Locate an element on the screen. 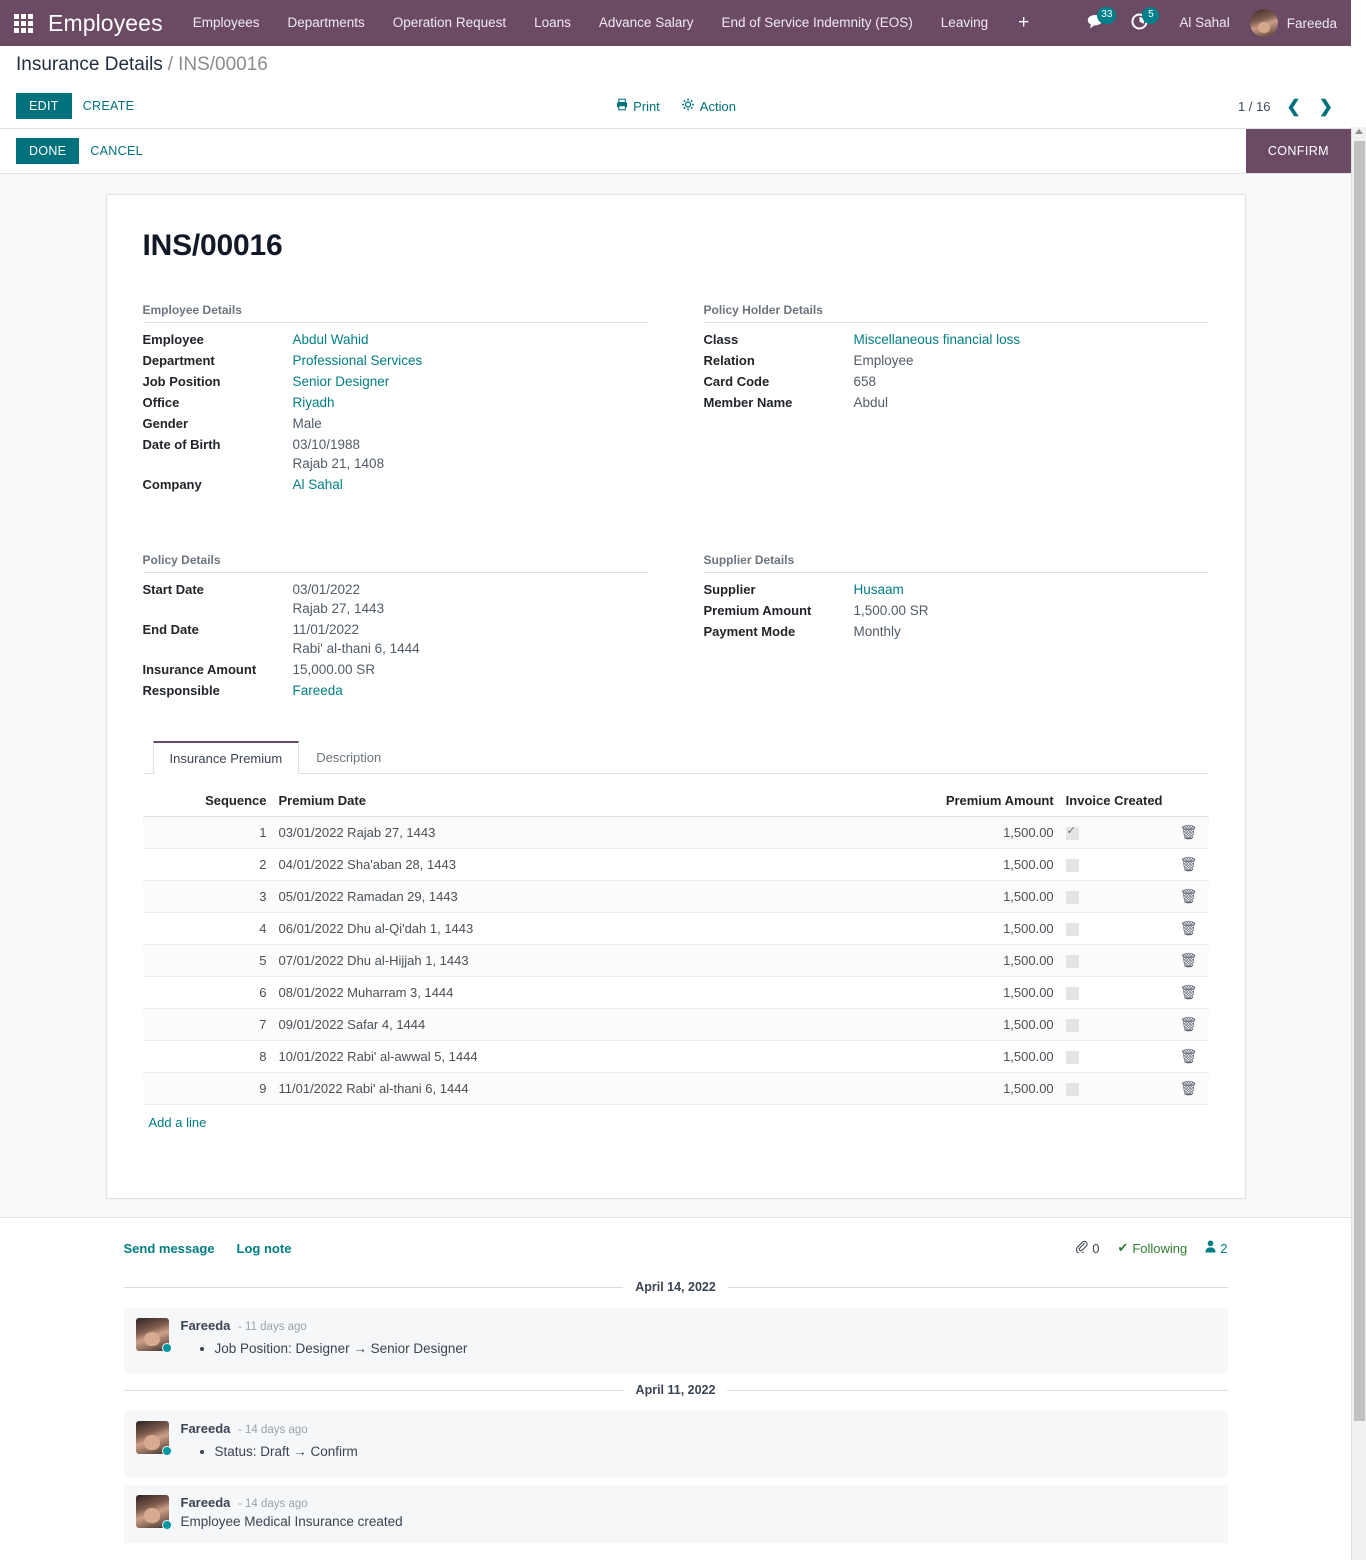 This screenshot has height=1560, width=1366. field-class: Class Miscellaneous financial loss is located at coordinates (956, 339).